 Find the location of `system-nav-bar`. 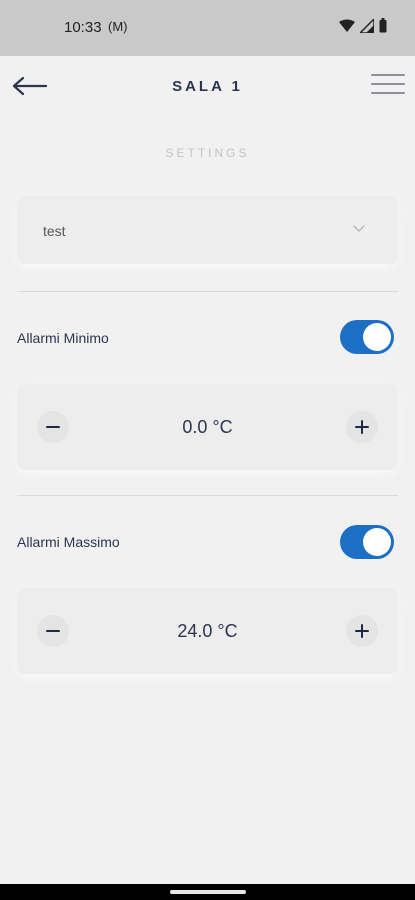

system-nav-bar is located at coordinates (207, 892).